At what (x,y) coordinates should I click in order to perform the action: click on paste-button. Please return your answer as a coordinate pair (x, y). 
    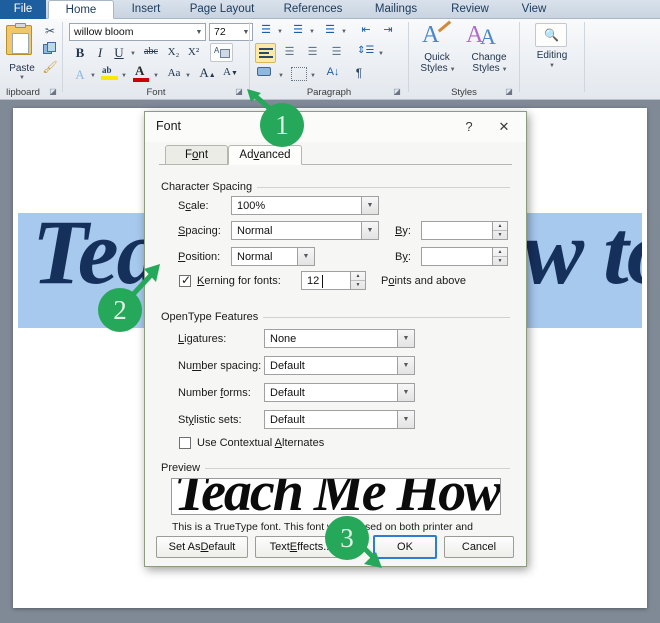
    Looking at the image, I should click on (21, 42).